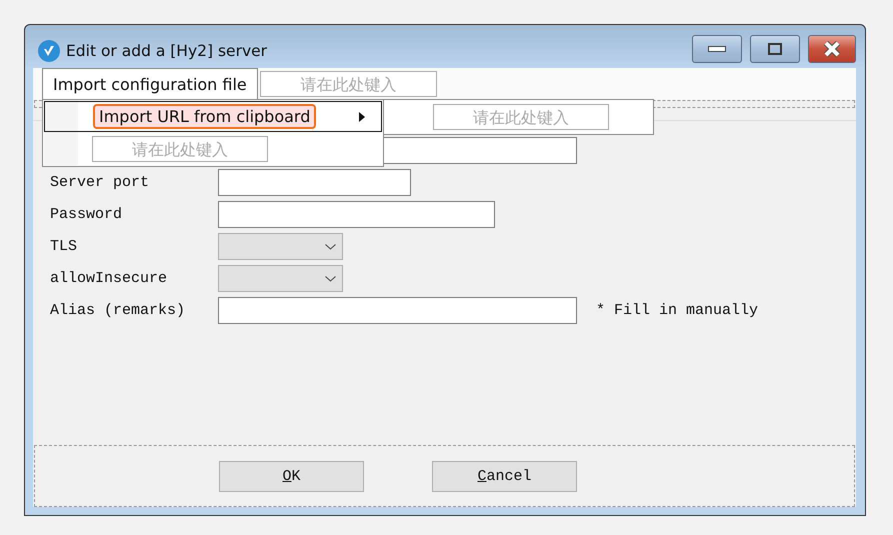 The image size is (893, 535). I want to click on field-label: Server port, so click(100, 182).